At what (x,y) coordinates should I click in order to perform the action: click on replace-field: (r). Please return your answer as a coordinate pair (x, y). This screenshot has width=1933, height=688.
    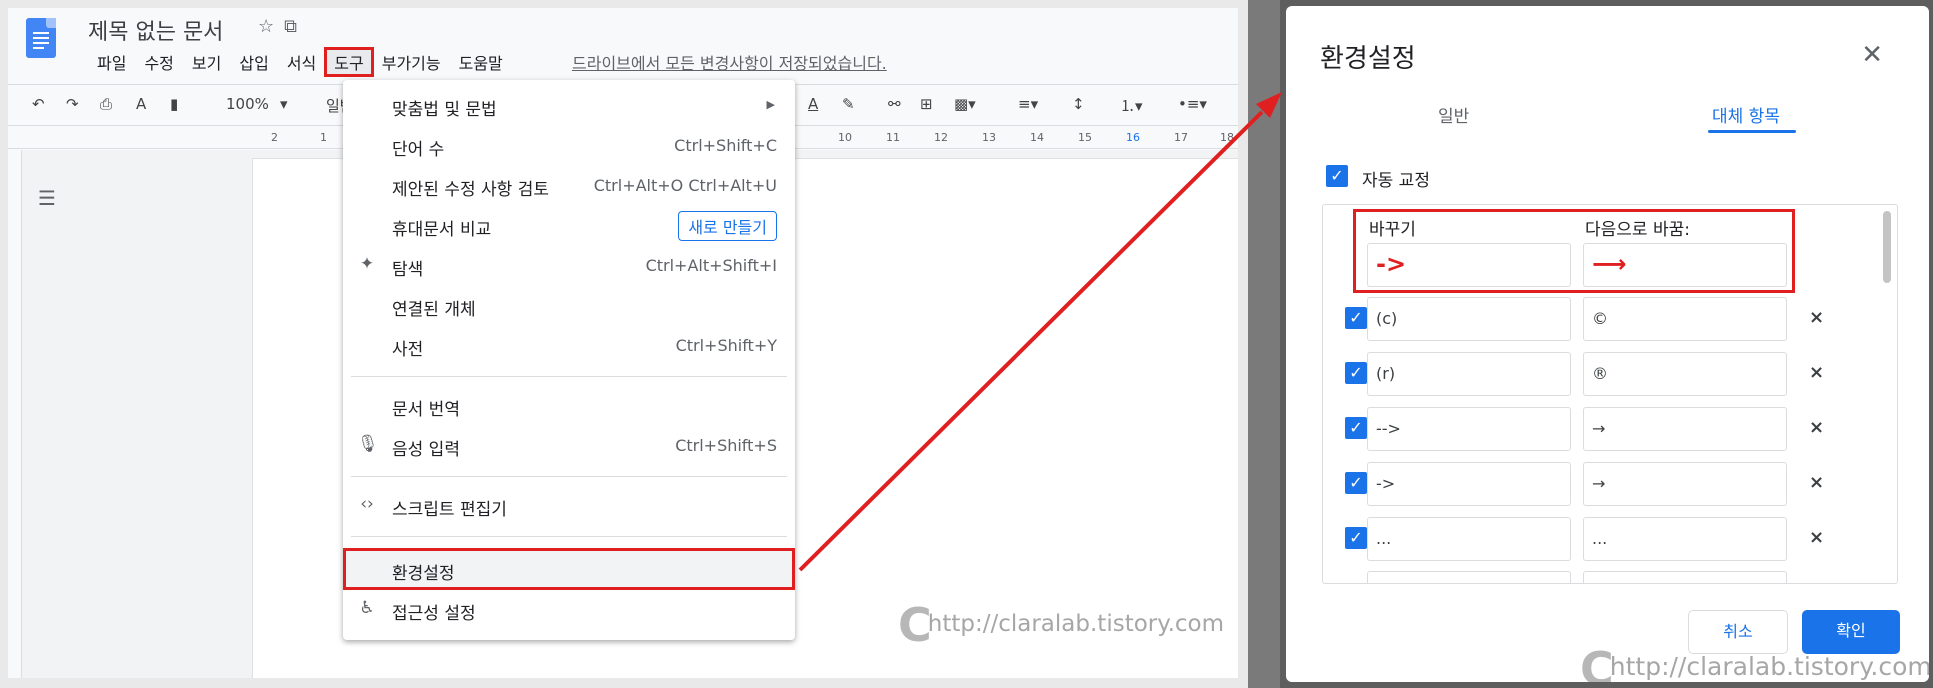
    Looking at the image, I should click on (1469, 374).